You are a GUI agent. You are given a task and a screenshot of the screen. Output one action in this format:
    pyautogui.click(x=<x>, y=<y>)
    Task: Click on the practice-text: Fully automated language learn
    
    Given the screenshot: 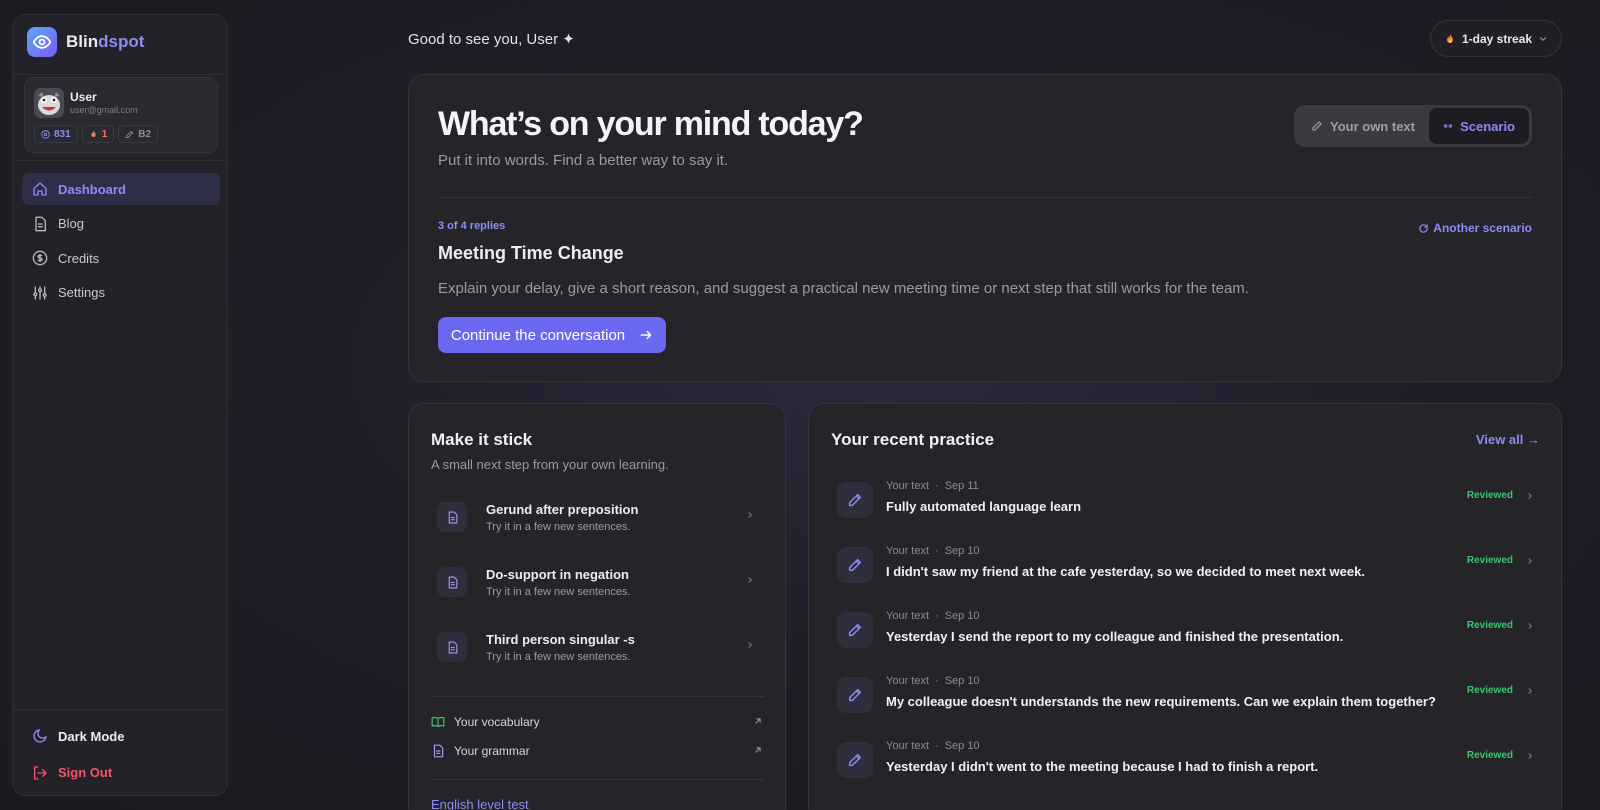 What is the action you would take?
    pyautogui.click(x=984, y=506)
    